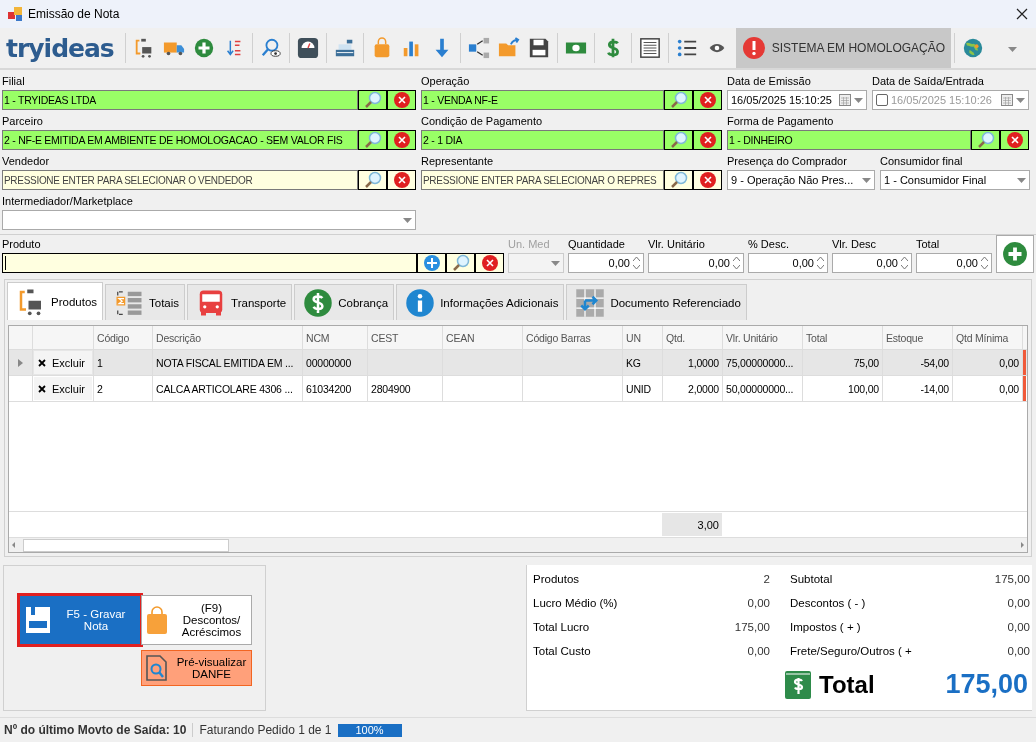 Image resolution: width=1036 pixels, height=742 pixels. Describe the element at coordinates (20, 362) in the screenshot. I see `row-pointer-icon` at that location.